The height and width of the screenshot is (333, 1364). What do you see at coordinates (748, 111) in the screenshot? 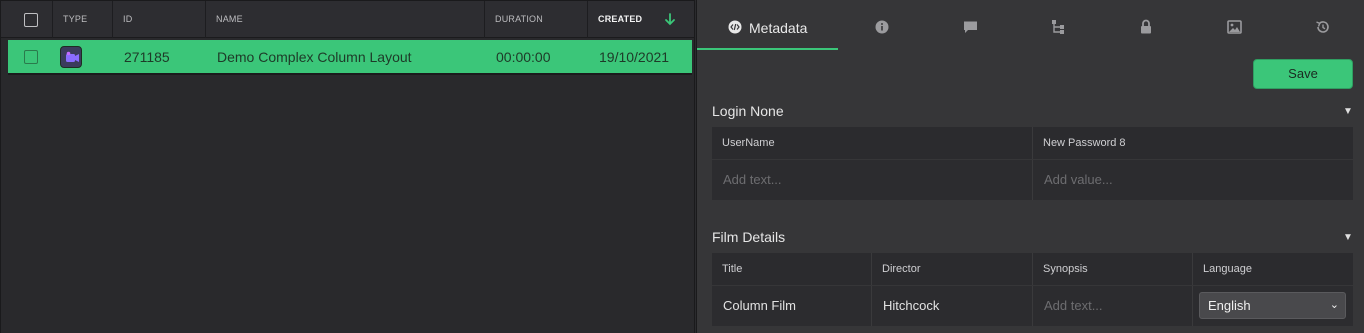
I see `section-title-login: Login None` at bounding box center [748, 111].